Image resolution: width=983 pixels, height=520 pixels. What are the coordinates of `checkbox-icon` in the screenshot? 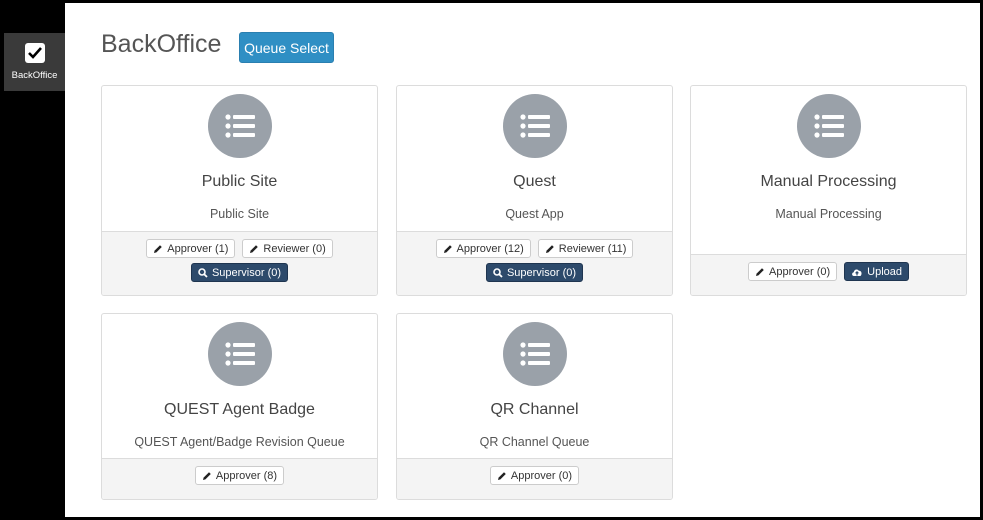 It's located at (34, 53).